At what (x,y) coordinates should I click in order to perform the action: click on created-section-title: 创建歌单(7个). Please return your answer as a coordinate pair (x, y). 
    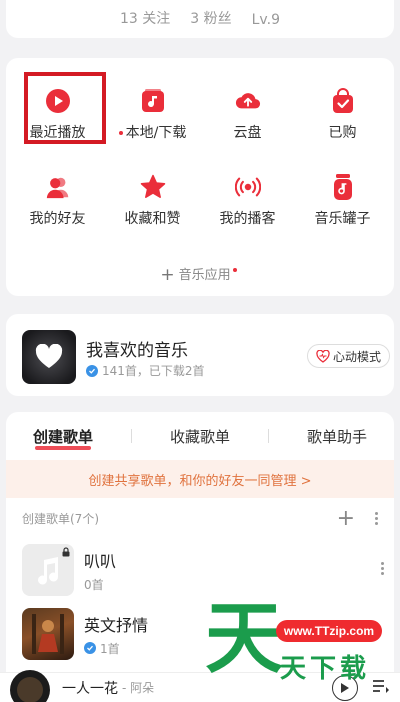
    Looking at the image, I should click on (60, 518).